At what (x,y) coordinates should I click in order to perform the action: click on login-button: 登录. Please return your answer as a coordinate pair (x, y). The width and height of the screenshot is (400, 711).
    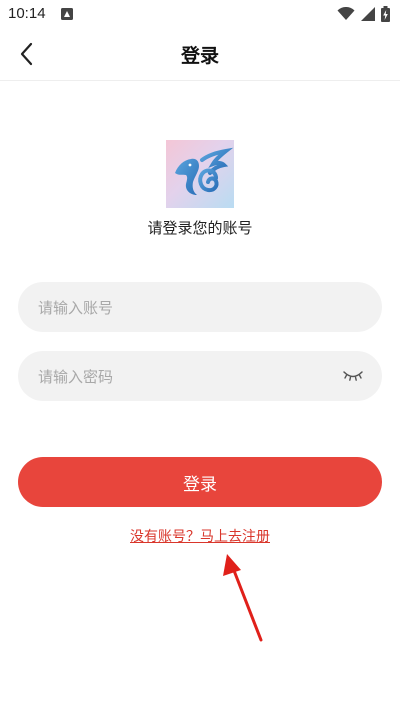
    Looking at the image, I should click on (200, 482).